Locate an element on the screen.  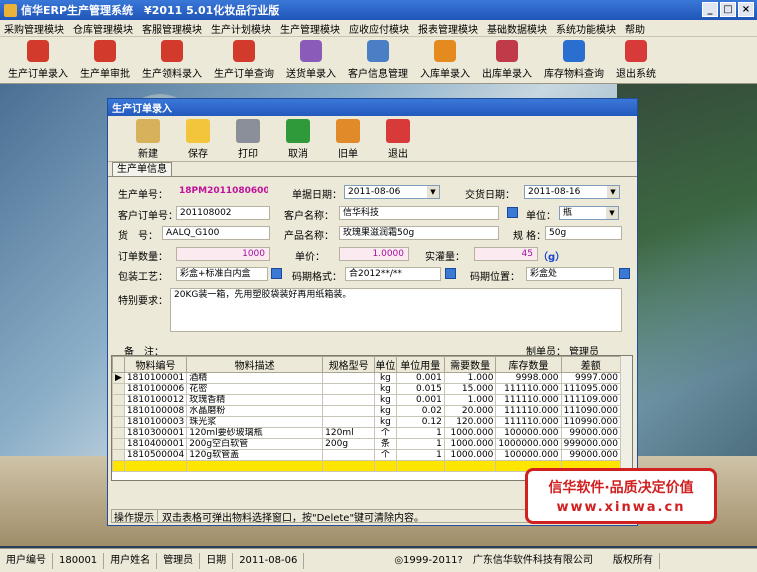
grid-cell: 9998.000 is located at coordinates (528, 378).